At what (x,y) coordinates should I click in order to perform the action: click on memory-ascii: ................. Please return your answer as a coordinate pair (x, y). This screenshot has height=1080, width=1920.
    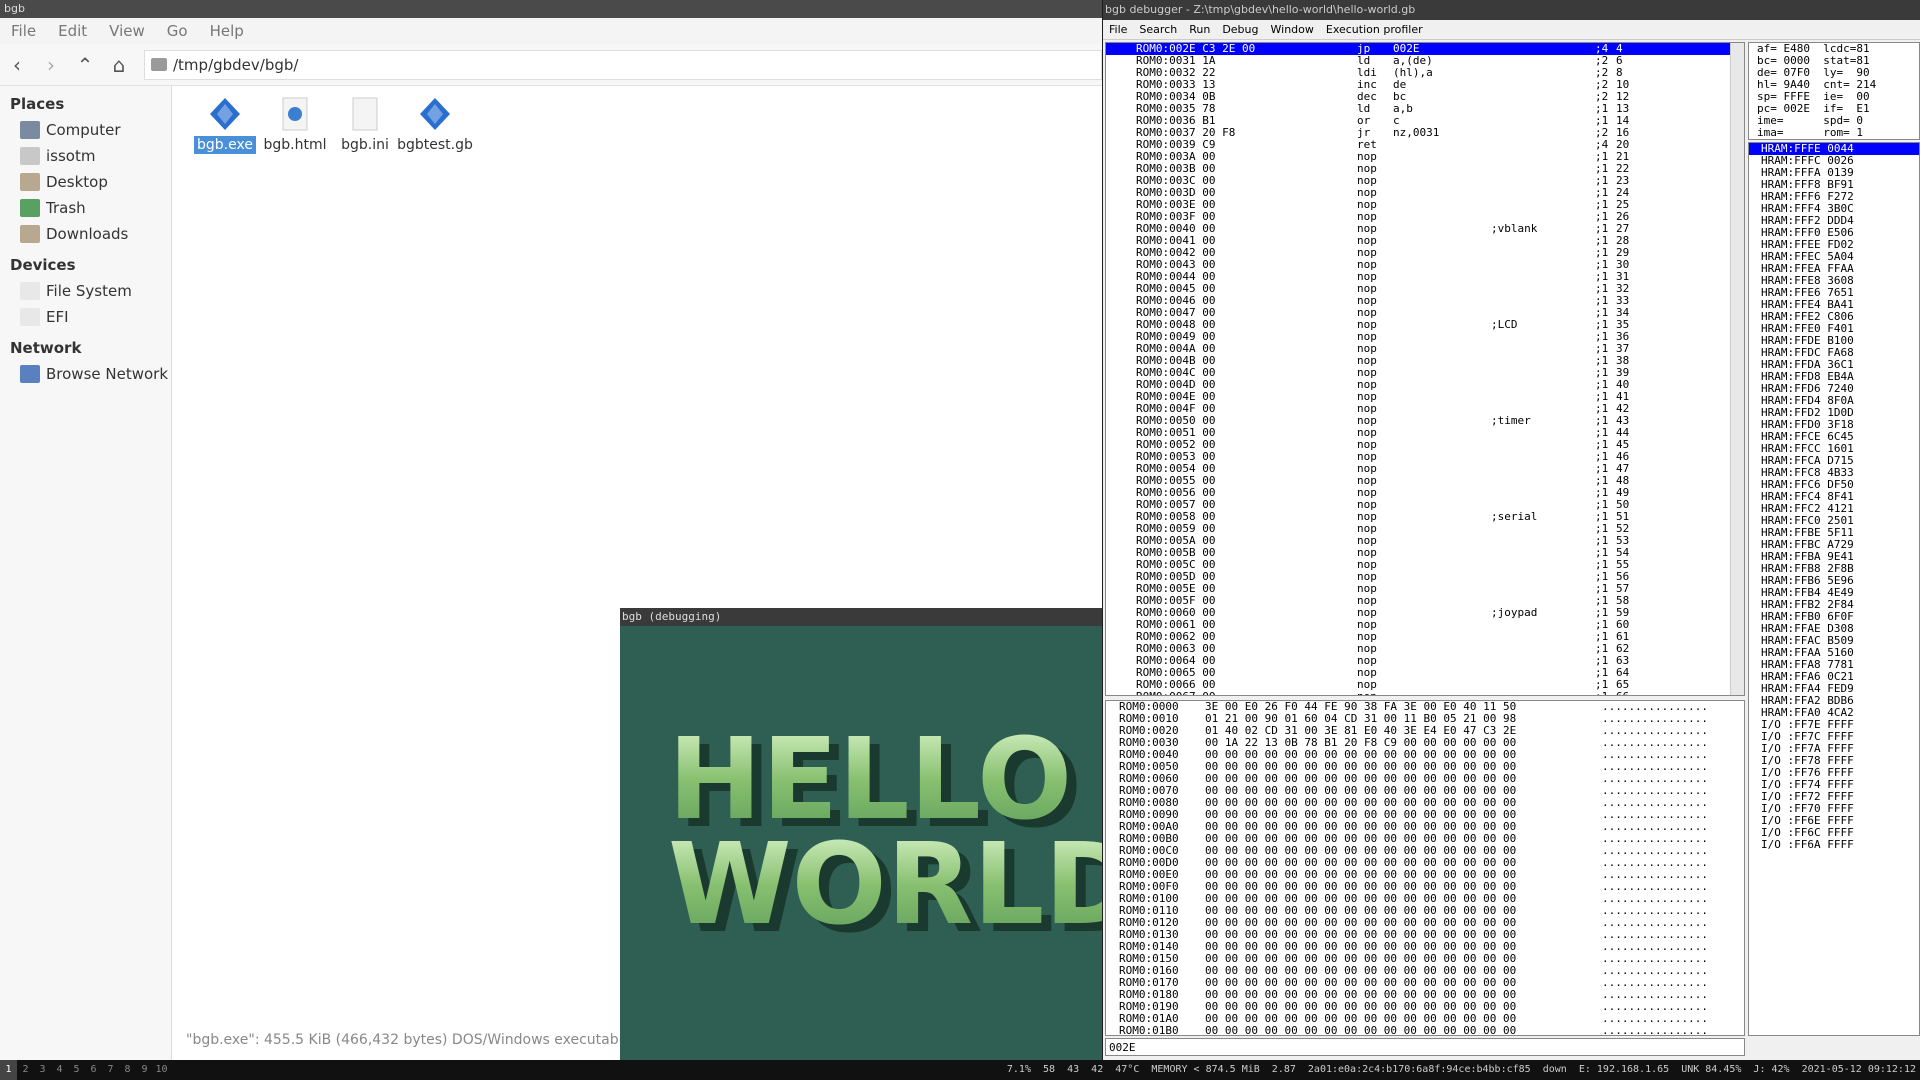
    Looking at the image, I should click on (1655, 1030).